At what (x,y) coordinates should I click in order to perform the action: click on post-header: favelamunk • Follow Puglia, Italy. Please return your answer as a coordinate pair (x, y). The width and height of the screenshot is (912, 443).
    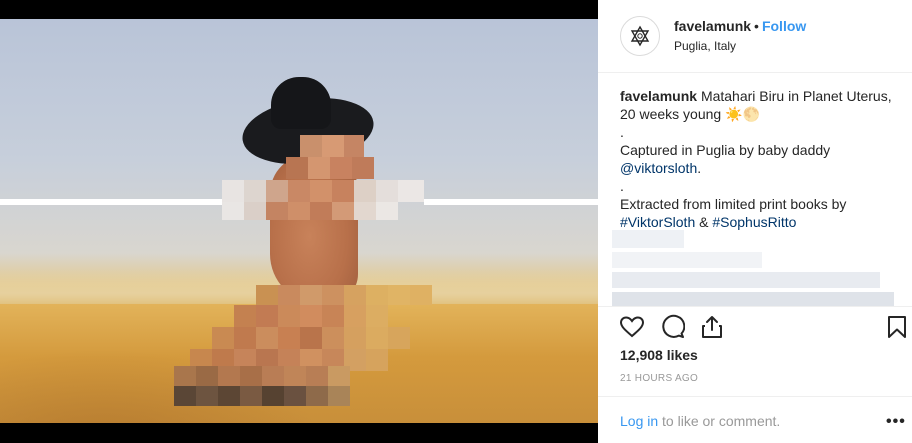
    Looking at the image, I should click on (755, 36).